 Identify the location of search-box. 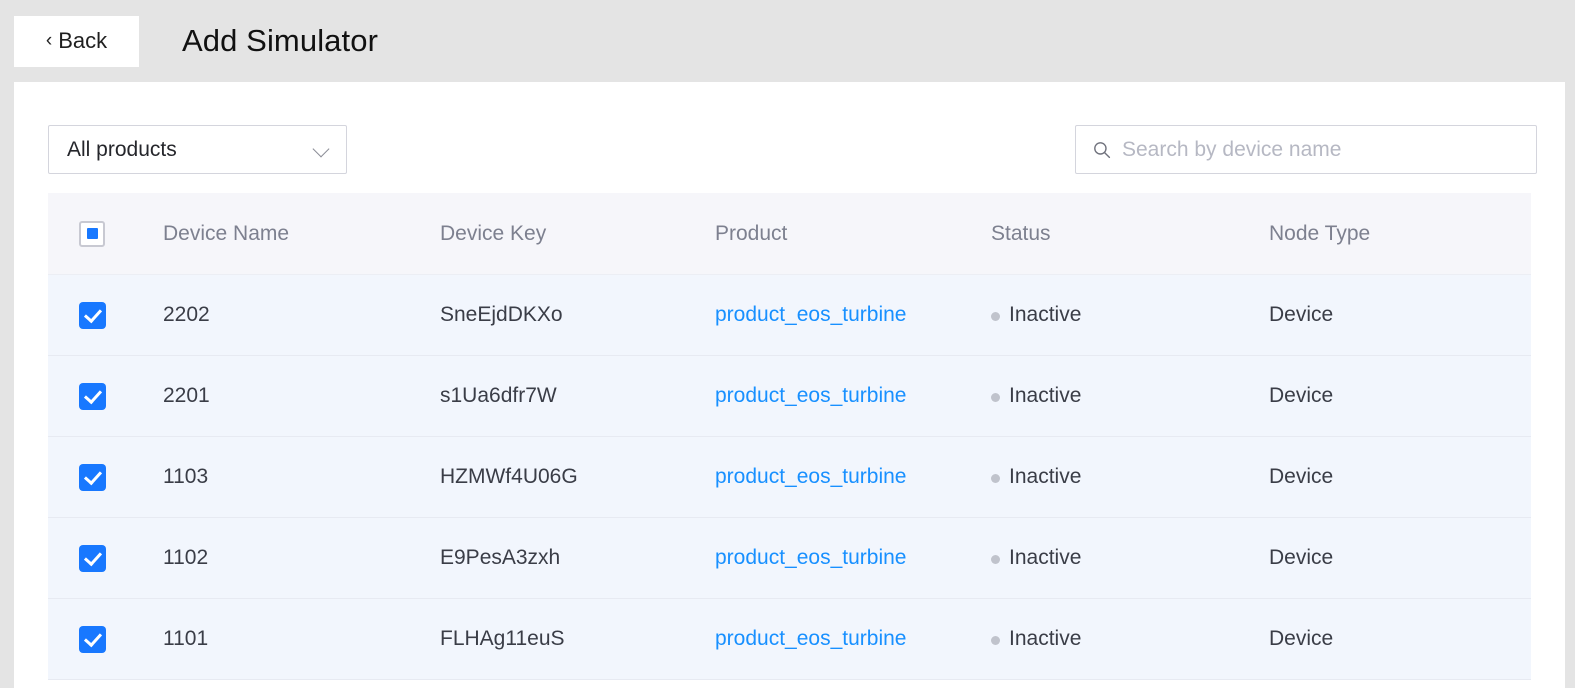
(1306, 149).